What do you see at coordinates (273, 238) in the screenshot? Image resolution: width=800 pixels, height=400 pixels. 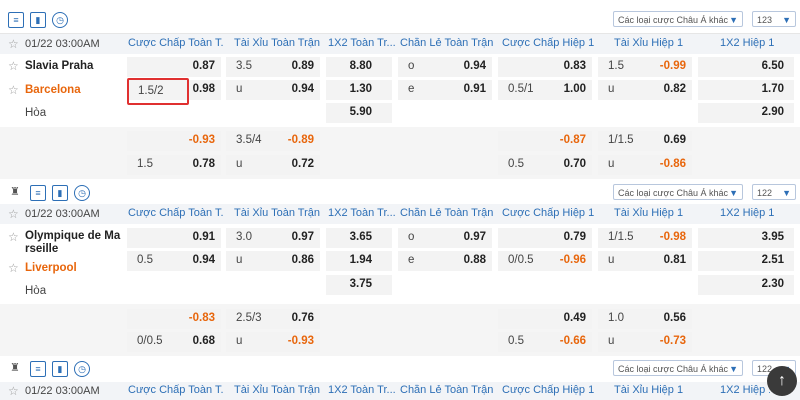 I see `odds-cell: 3.0 0.97` at bounding box center [273, 238].